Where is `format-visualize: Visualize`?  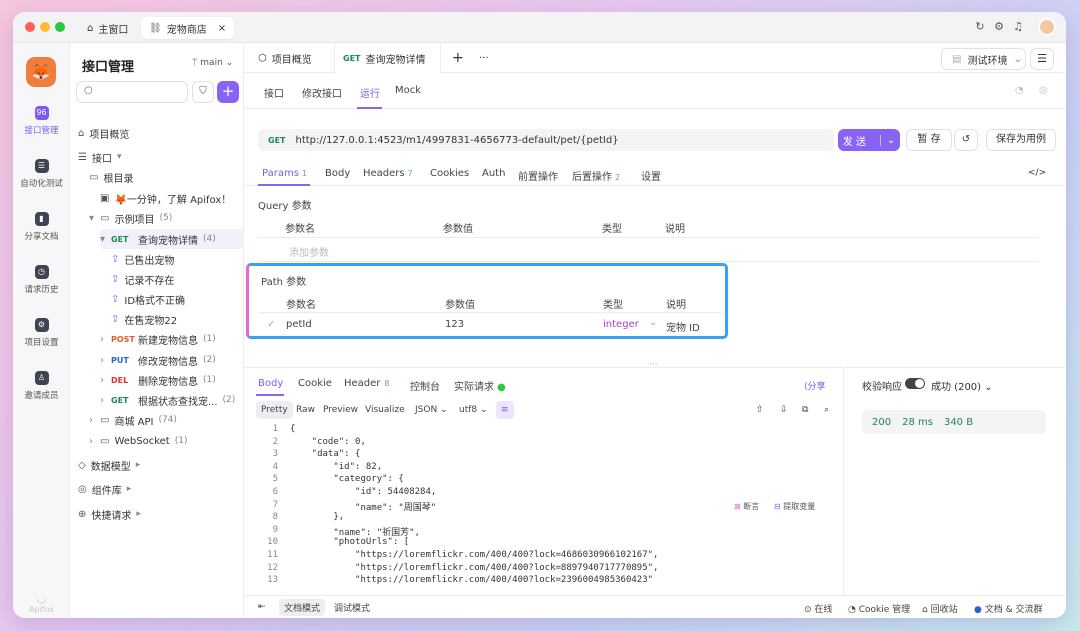
format-visualize: Visualize is located at coordinates (385, 410).